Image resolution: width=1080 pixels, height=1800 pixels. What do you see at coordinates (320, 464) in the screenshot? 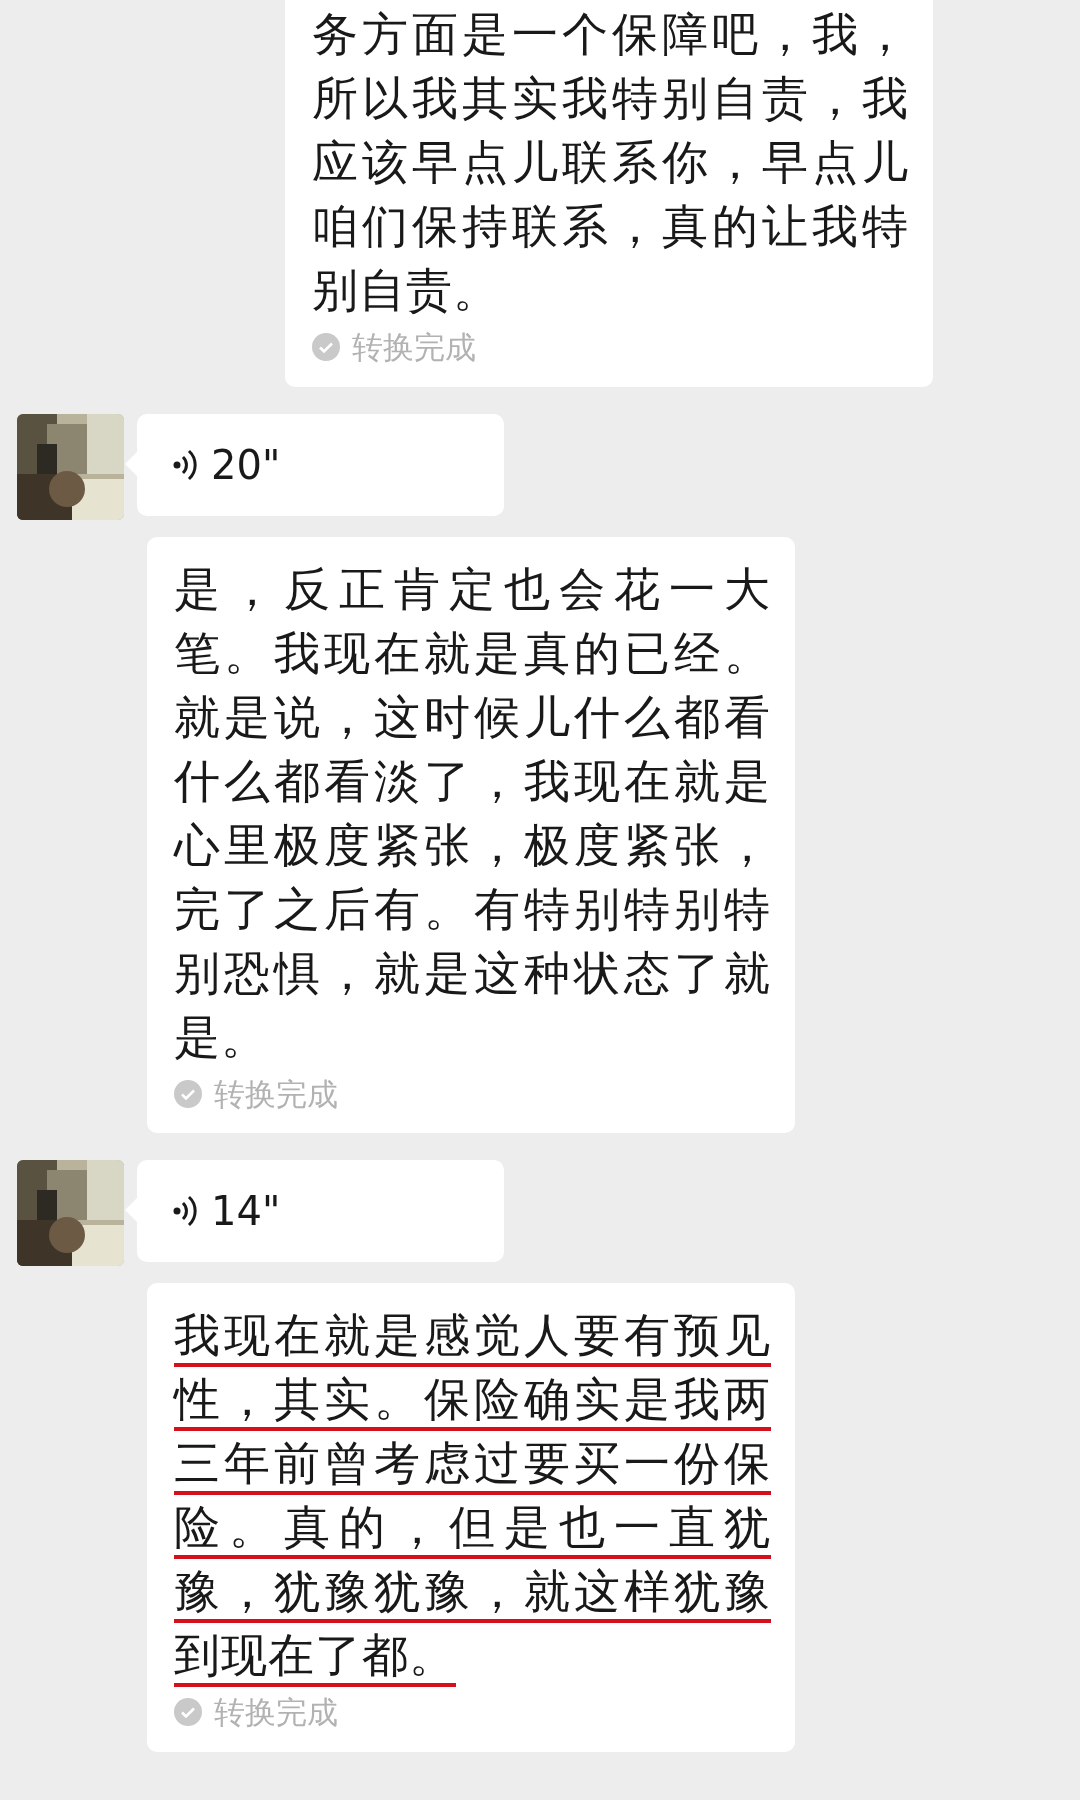
I see `voice-message: 20"` at bounding box center [320, 464].